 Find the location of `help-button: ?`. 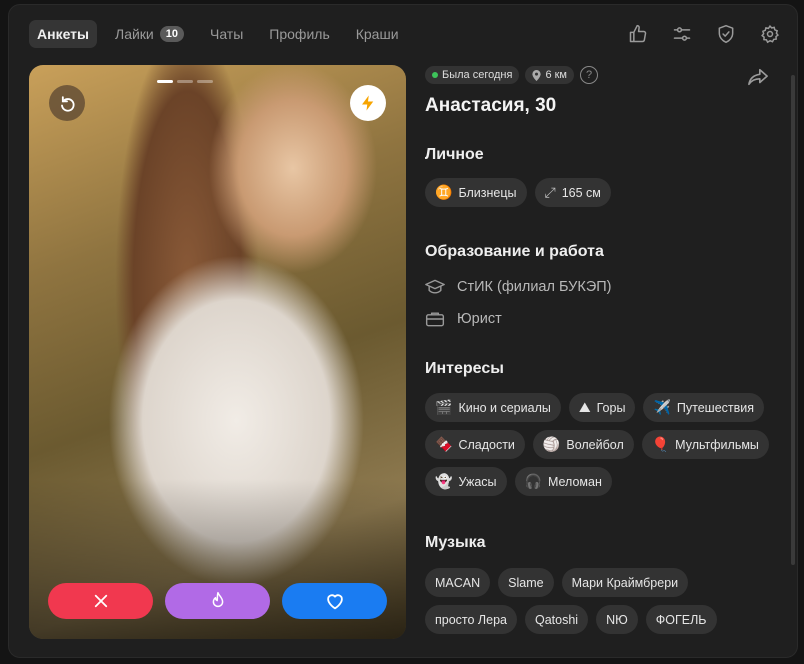

help-button: ? is located at coordinates (589, 75).